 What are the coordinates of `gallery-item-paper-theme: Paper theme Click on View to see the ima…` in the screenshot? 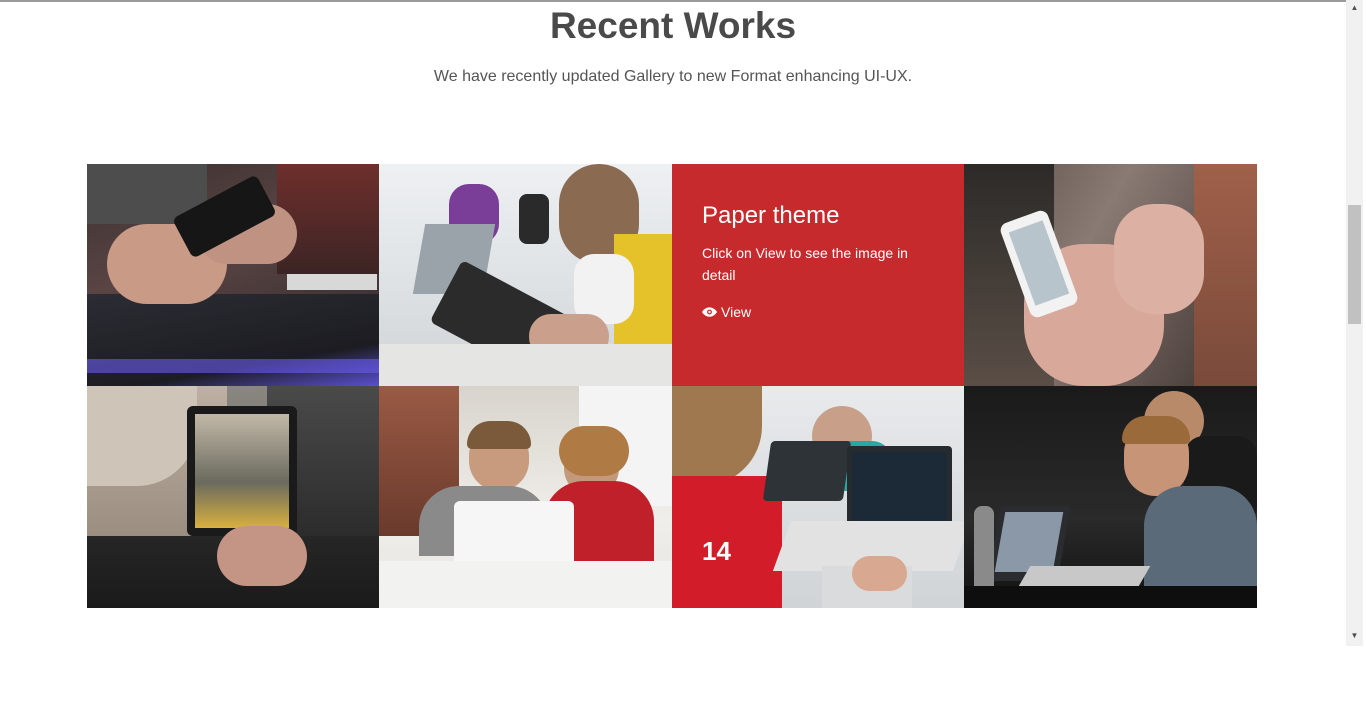 It's located at (818, 275).